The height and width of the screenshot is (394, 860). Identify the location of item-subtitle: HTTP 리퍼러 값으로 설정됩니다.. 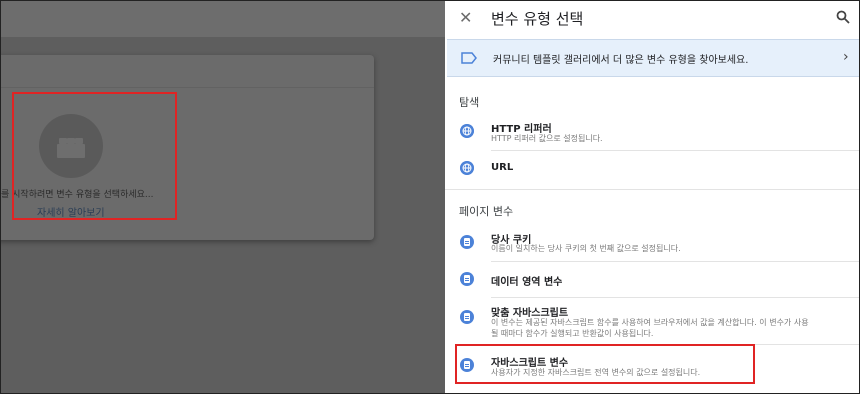
(547, 138).